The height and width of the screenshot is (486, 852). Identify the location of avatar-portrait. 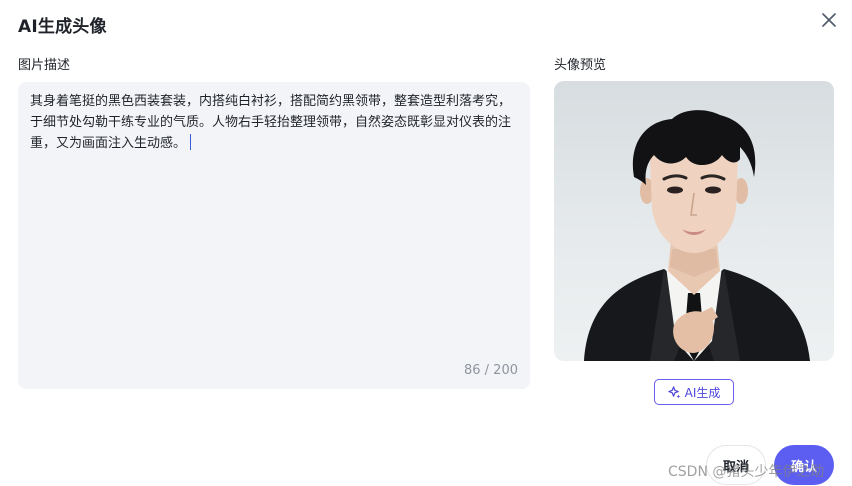
(697, 235).